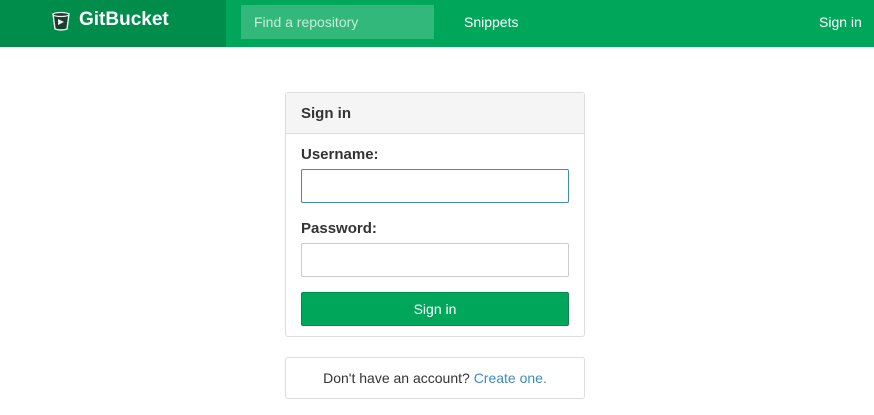  Describe the element at coordinates (339, 228) in the screenshot. I see `password-label: Password:` at that location.